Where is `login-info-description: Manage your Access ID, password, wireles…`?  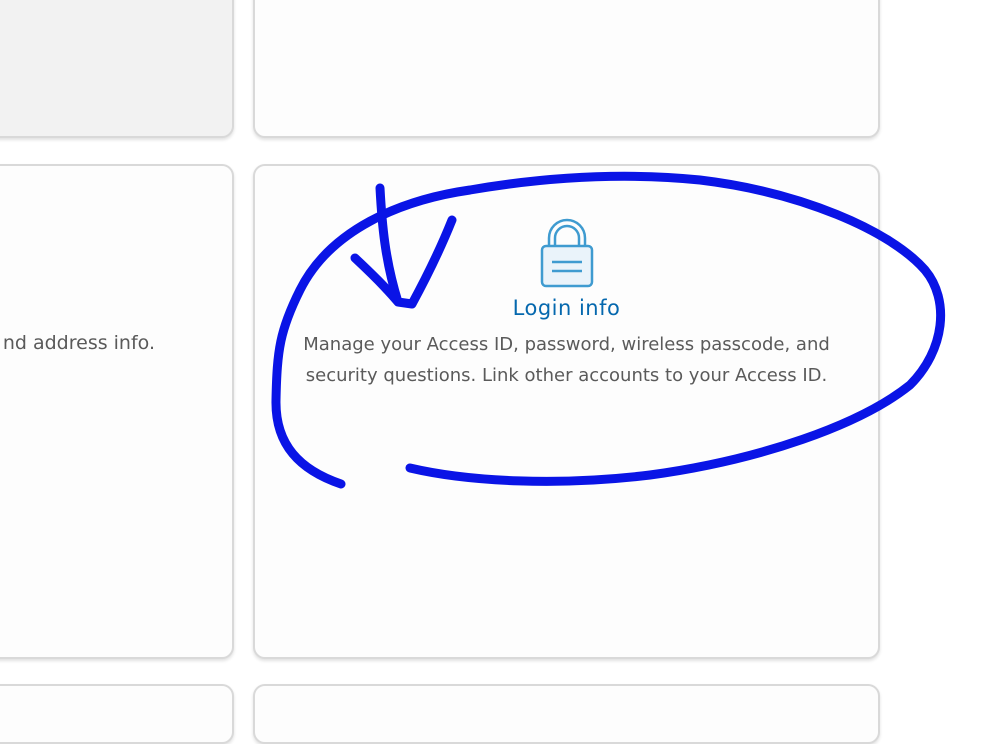
login-info-description: Manage your Access ID, password, wireles… is located at coordinates (566, 360).